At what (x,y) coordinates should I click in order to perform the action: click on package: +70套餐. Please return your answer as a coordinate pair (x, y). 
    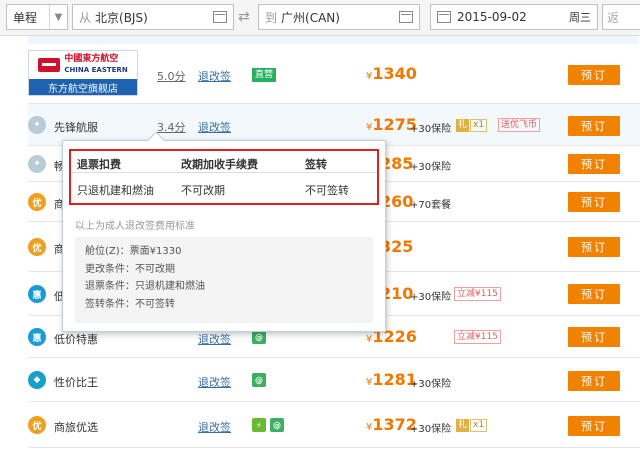
    Looking at the image, I should click on (431, 205).